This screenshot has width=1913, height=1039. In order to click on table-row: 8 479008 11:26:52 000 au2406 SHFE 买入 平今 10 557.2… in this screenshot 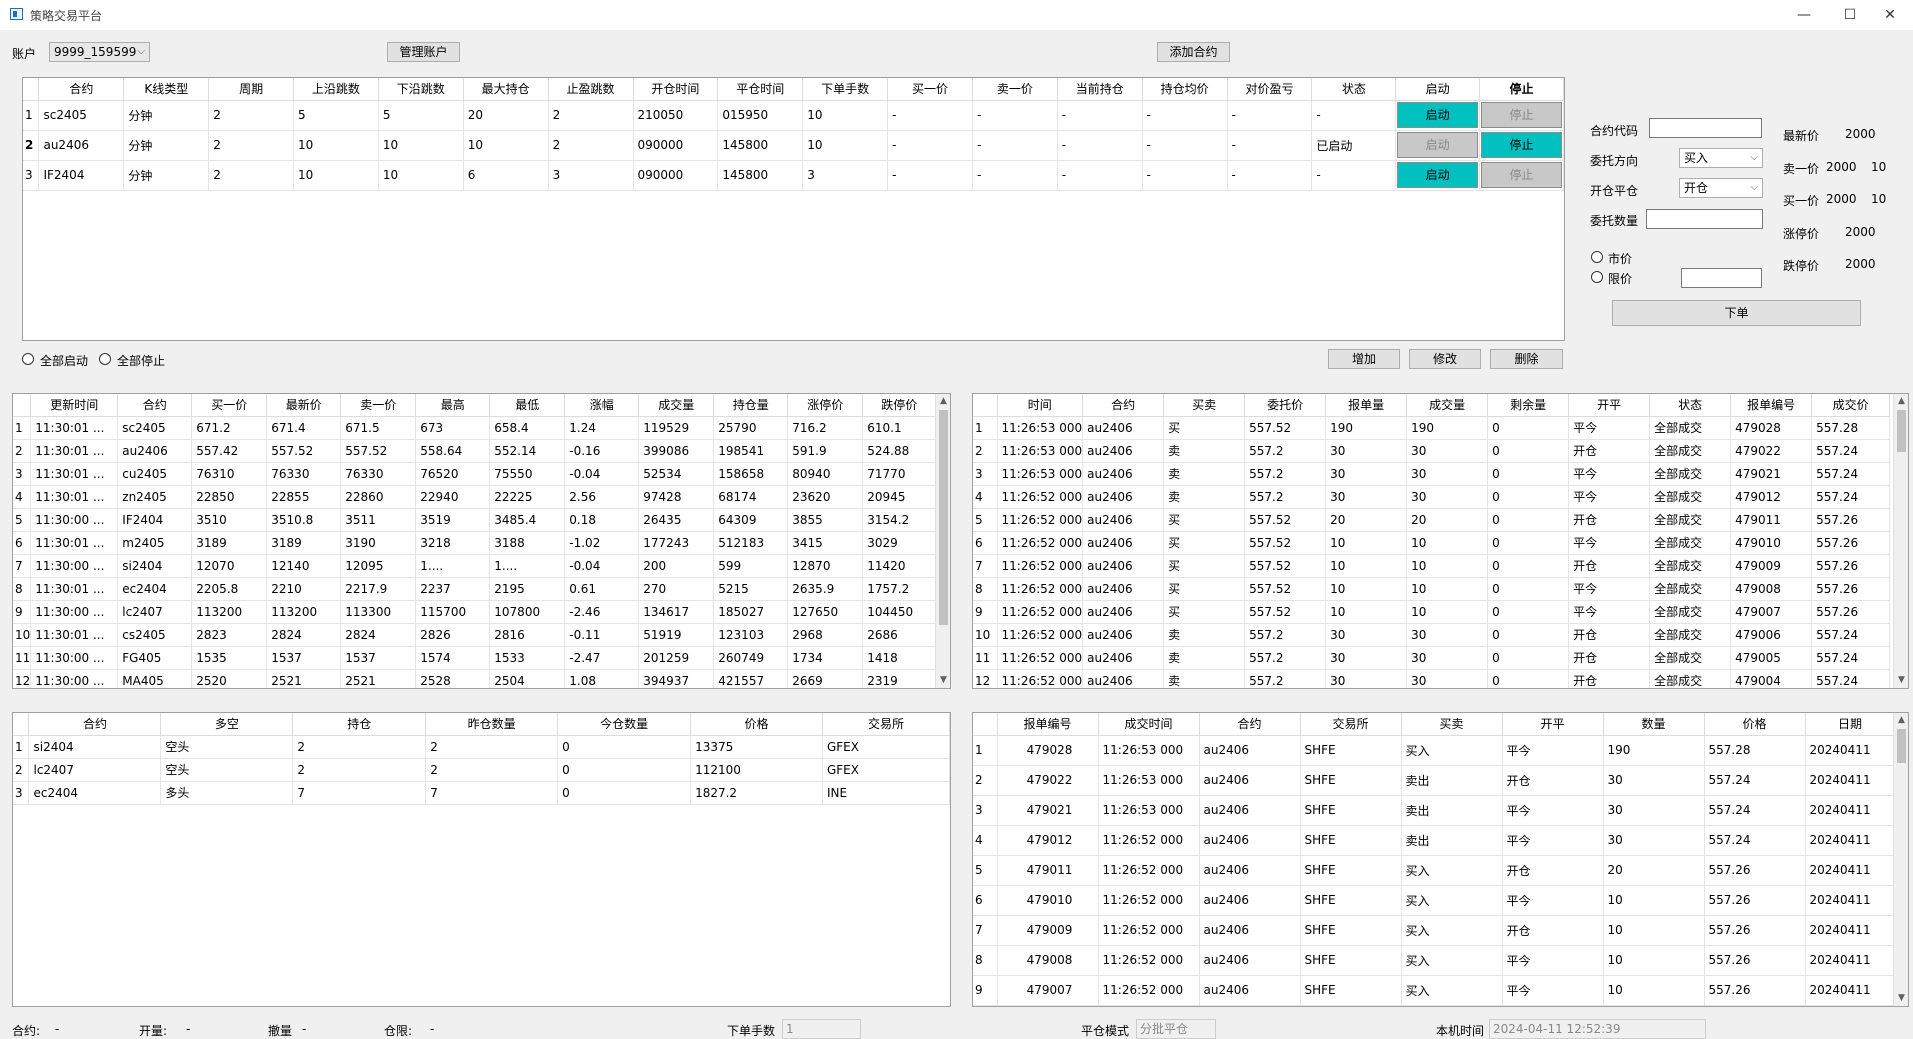, I will do `click(1434, 960)`.